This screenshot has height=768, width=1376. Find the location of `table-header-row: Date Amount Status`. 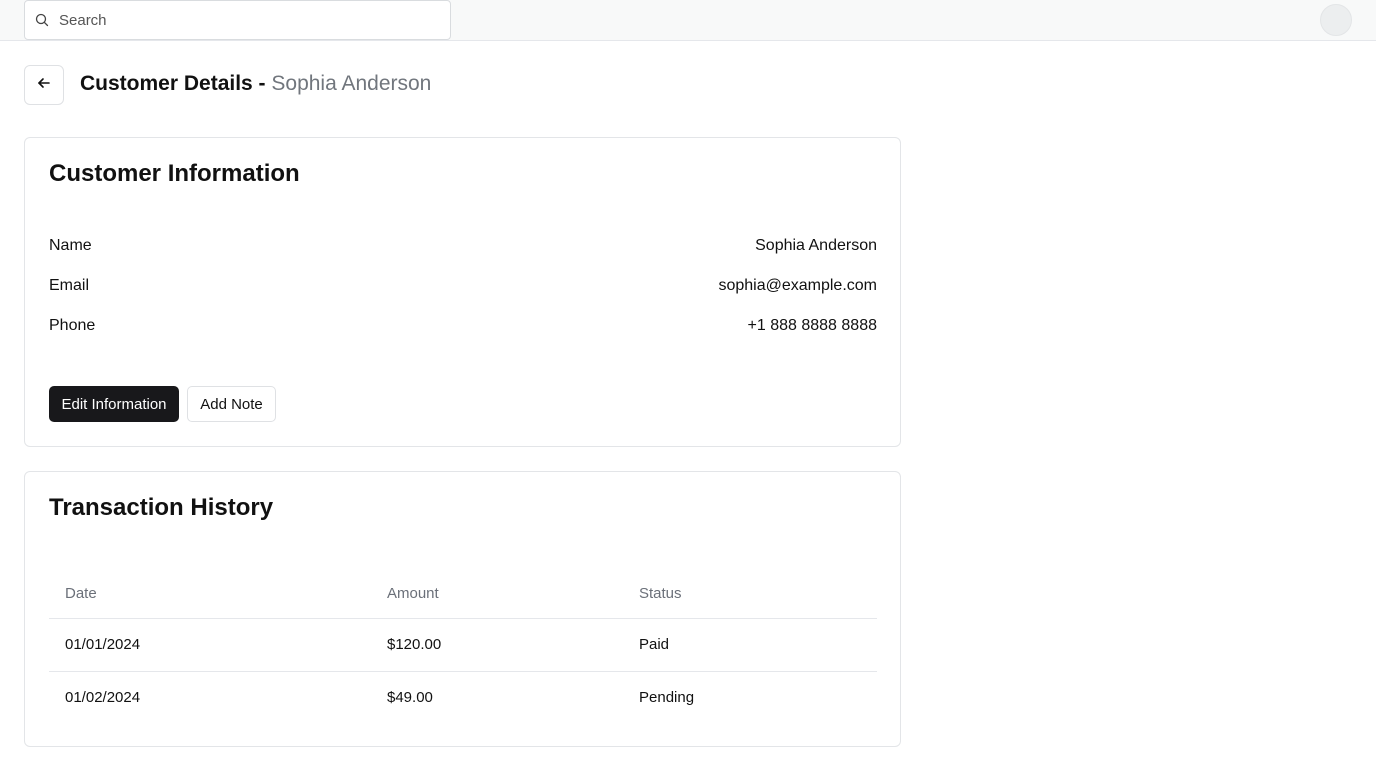

table-header-row: Date Amount Status is located at coordinates (463, 594).